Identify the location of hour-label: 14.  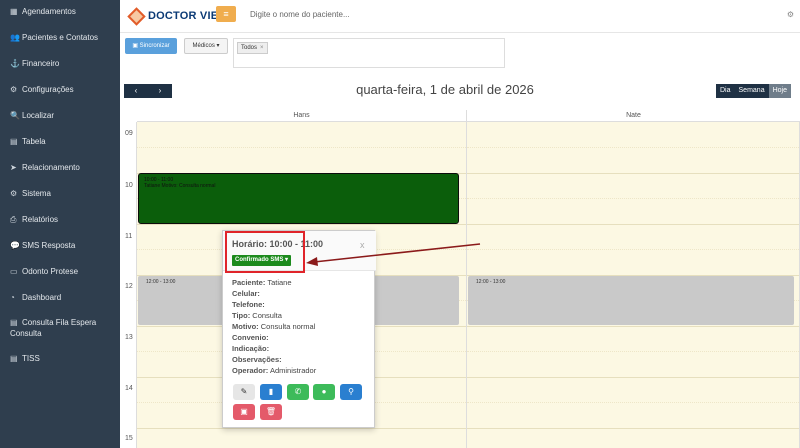
(129, 388).